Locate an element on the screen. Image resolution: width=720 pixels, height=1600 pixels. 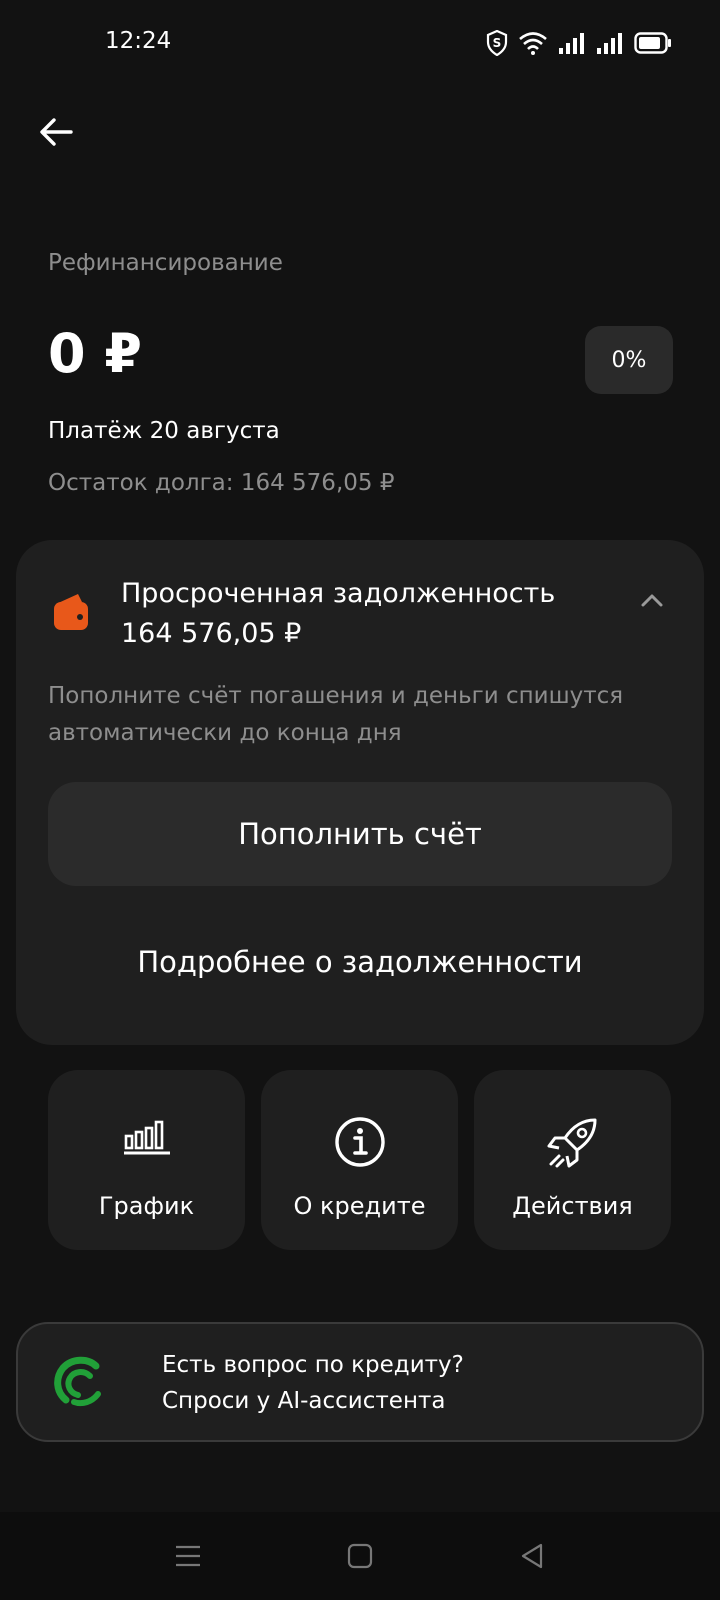
system-nav-bar is located at coordinates (360, 1556).